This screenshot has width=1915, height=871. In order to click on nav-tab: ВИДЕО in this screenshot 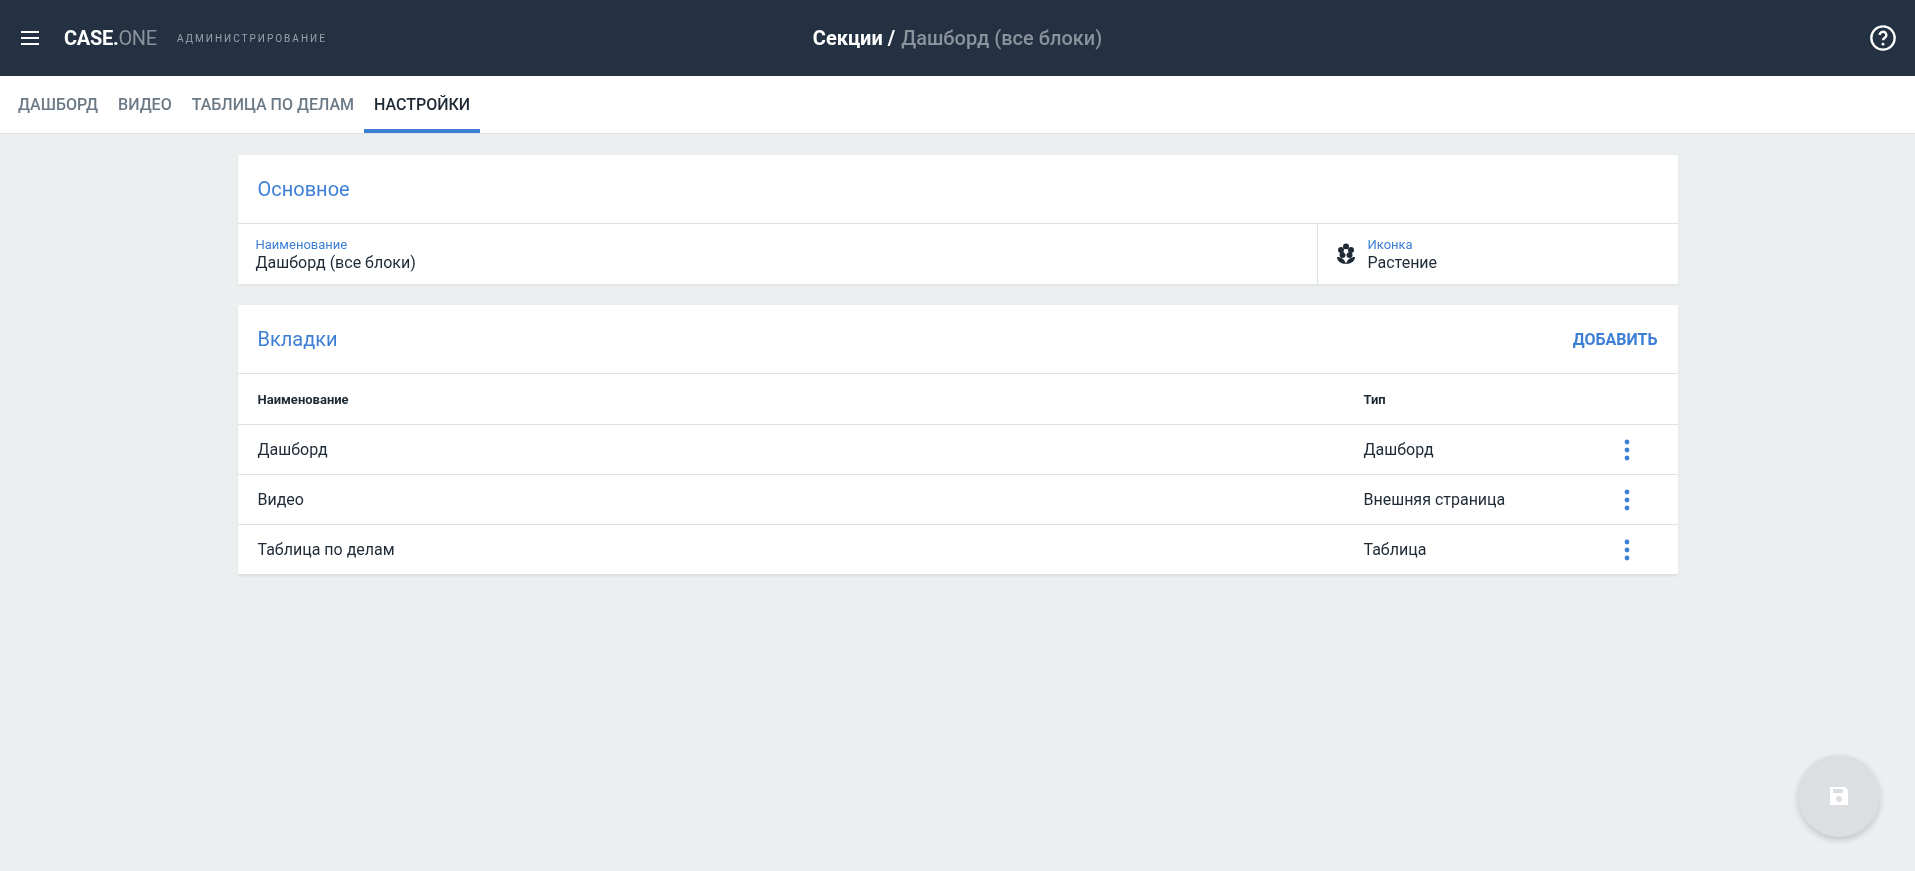, I will do `click(145, 106)`.